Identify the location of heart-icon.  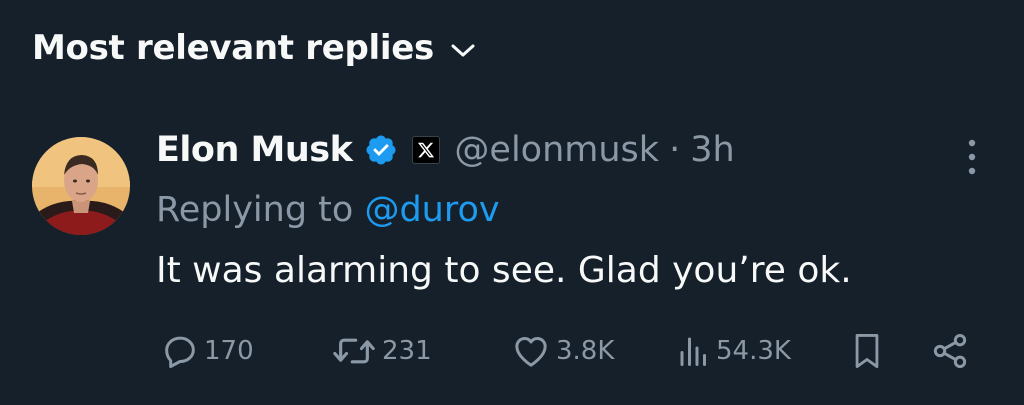
(531, 352).